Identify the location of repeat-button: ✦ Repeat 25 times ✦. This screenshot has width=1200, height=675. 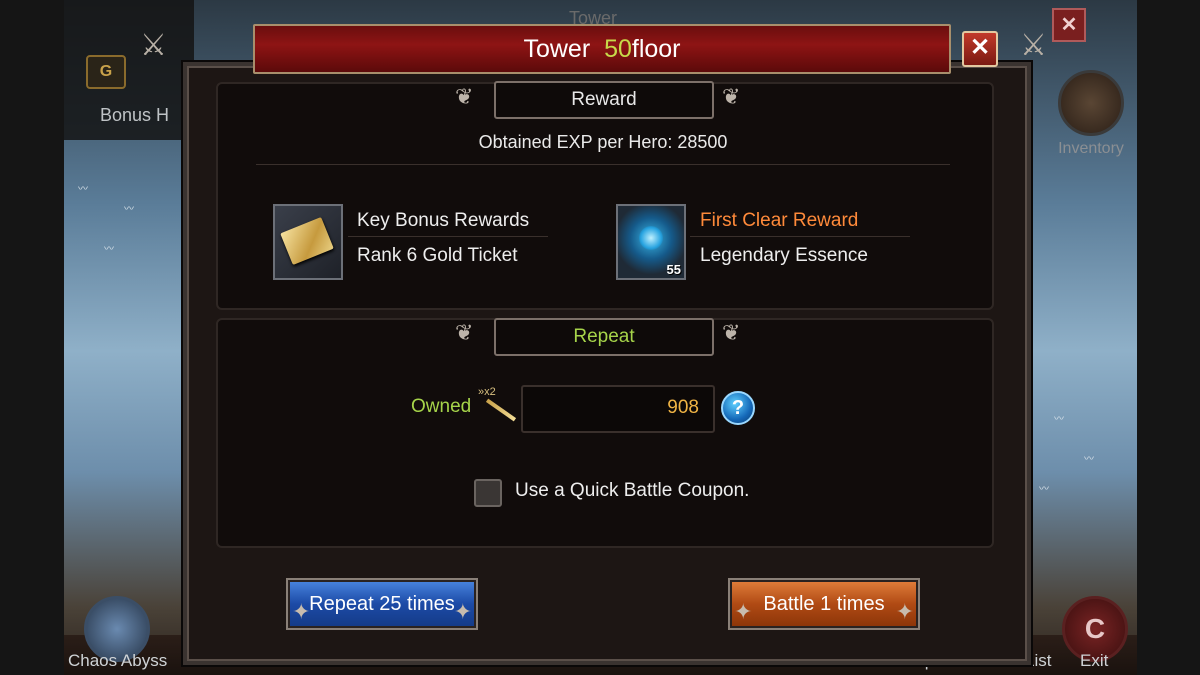
(382, 604).